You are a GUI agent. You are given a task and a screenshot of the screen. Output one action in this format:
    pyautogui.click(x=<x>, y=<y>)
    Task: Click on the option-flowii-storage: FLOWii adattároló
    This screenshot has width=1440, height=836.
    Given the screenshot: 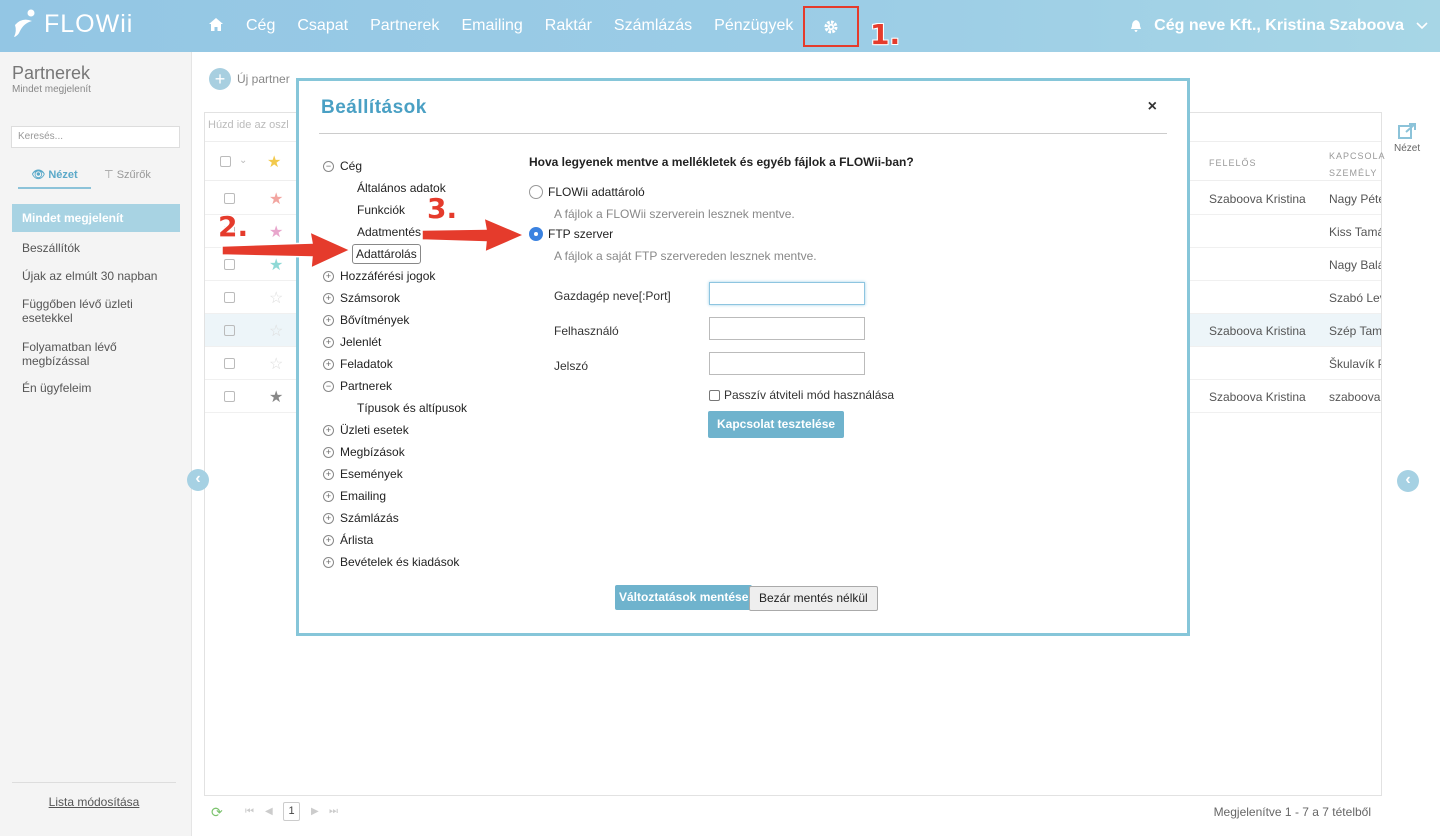 What is the action you would take?
    pyautogui.click(x=587, y=192)
    